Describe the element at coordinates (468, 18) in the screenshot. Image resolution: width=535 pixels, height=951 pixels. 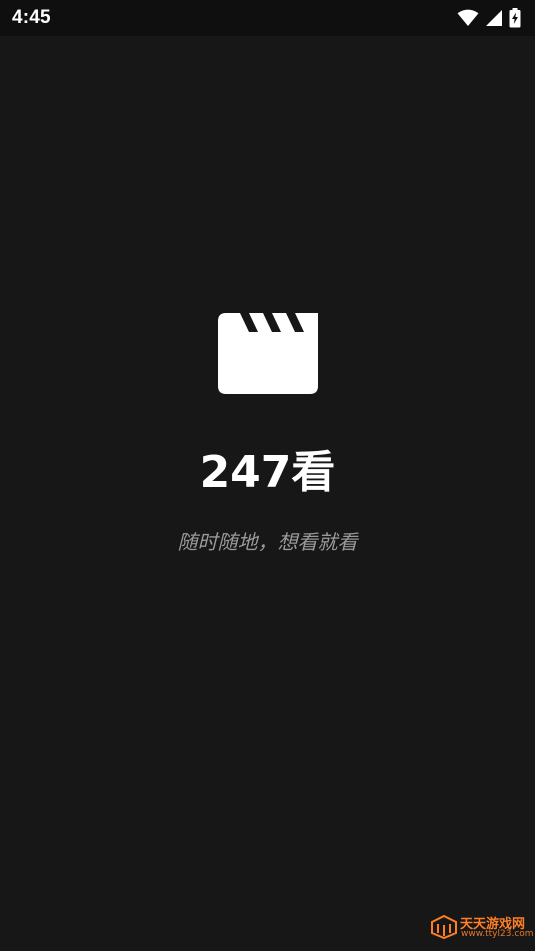
I see `wifi-icon` at that location.